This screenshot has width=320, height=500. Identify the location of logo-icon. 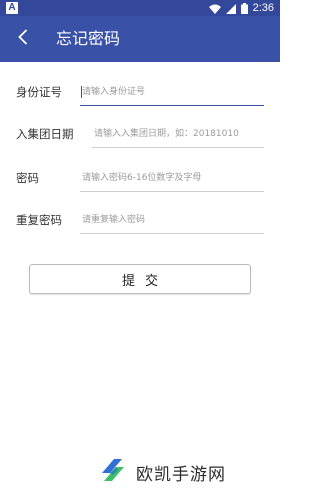
(113, 472).